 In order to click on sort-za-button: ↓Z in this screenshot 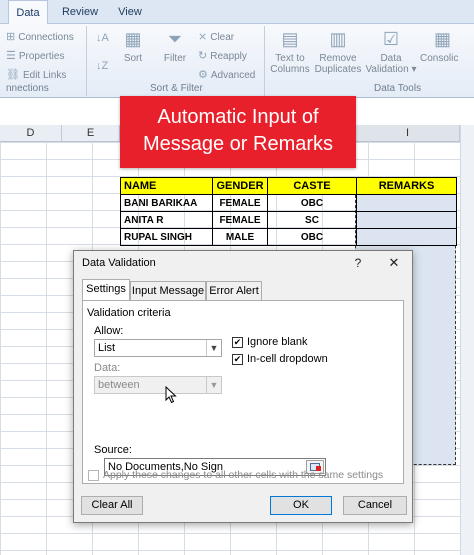, I will do `click(103, 66)`.